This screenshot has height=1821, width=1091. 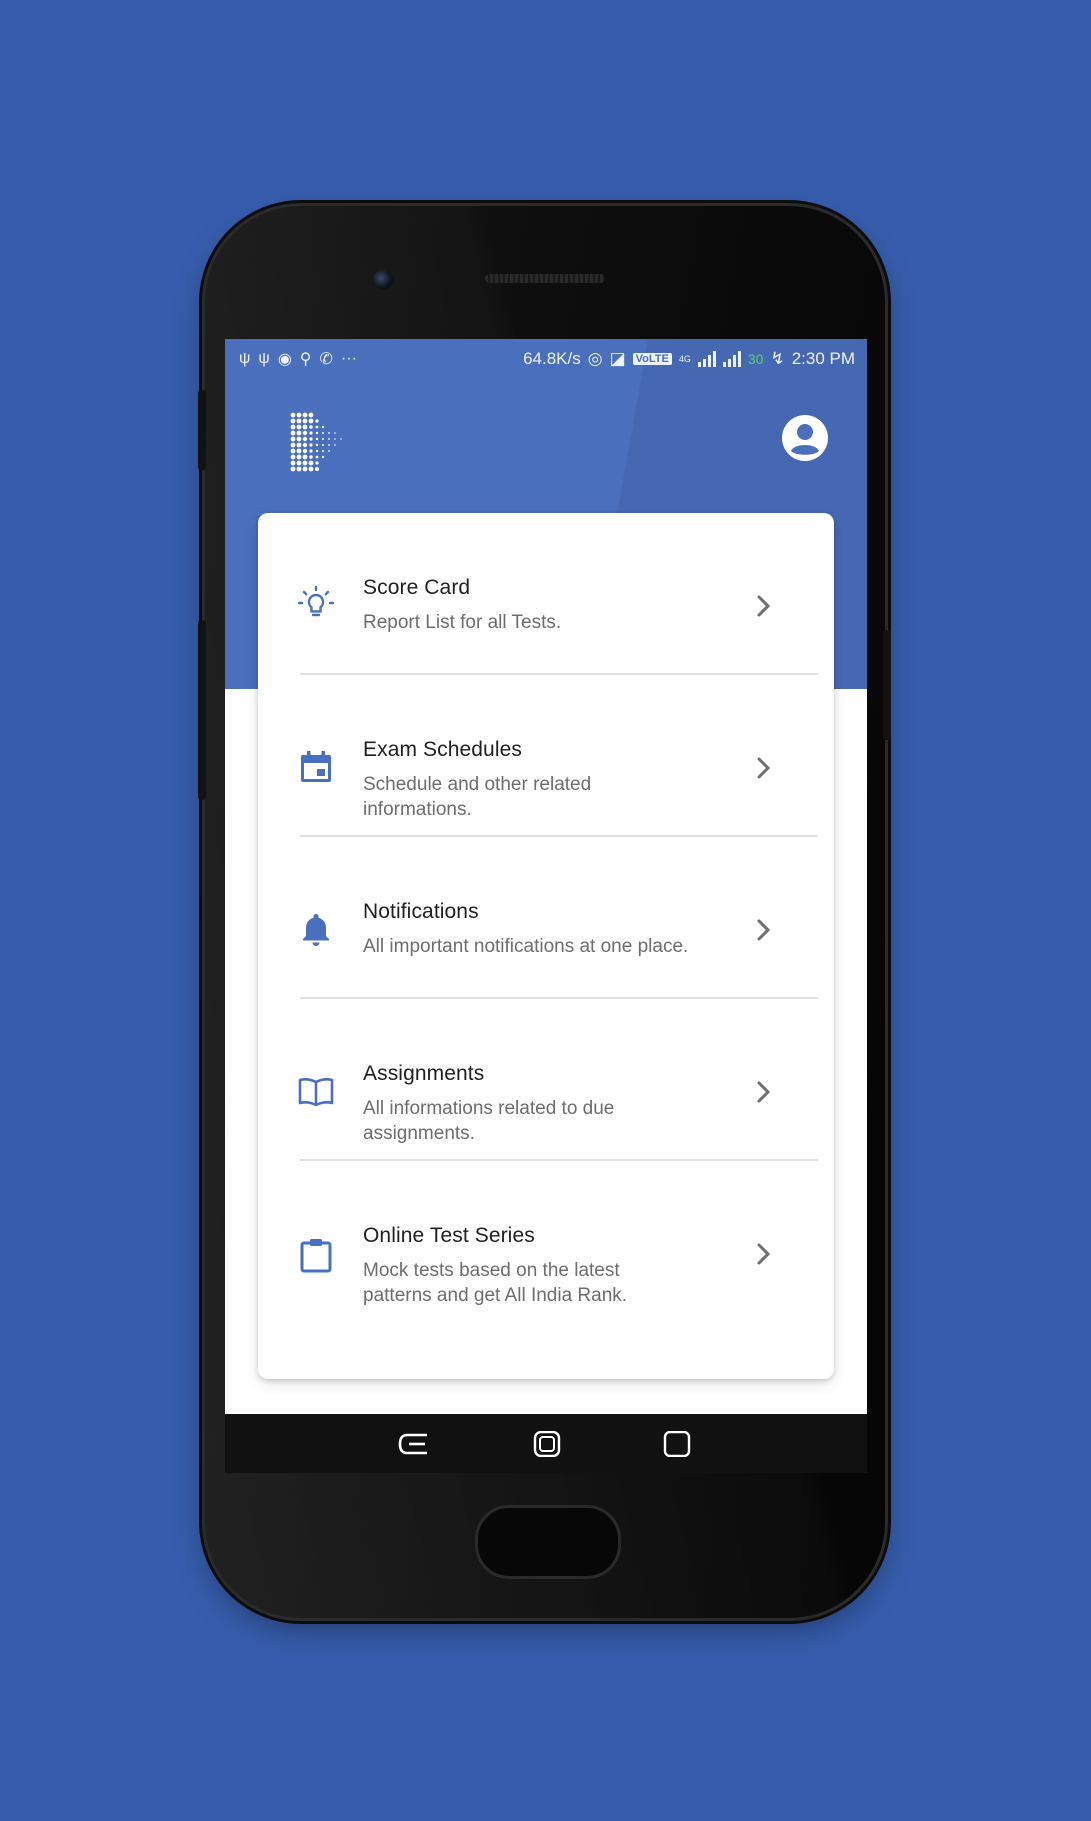 What do you see at coordinates (298, 359) in the screenshot?
I see `status-notification-icons: ψ ψ ◉ ⚲ ✆ ···` at bounding box center [298, 359].